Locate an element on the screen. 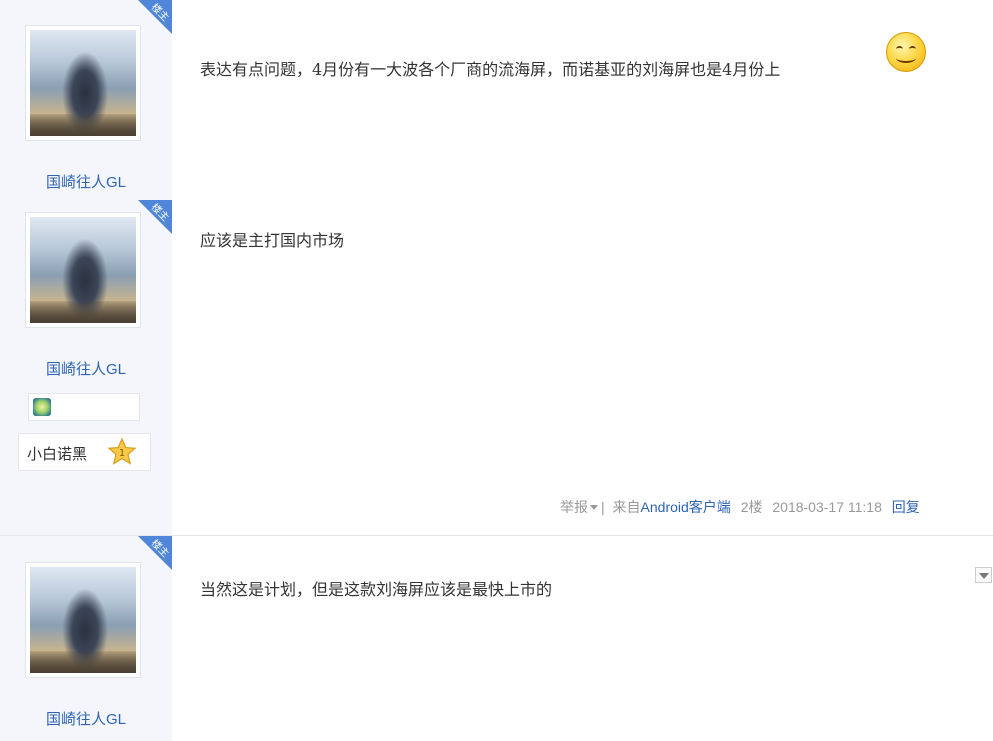 This screenshot has height=741, width=993. post-2-meta: 举报 | 来自Android客户端 2楼 2018-03-17 11:18 回复 is located at coordinates (740, 507).